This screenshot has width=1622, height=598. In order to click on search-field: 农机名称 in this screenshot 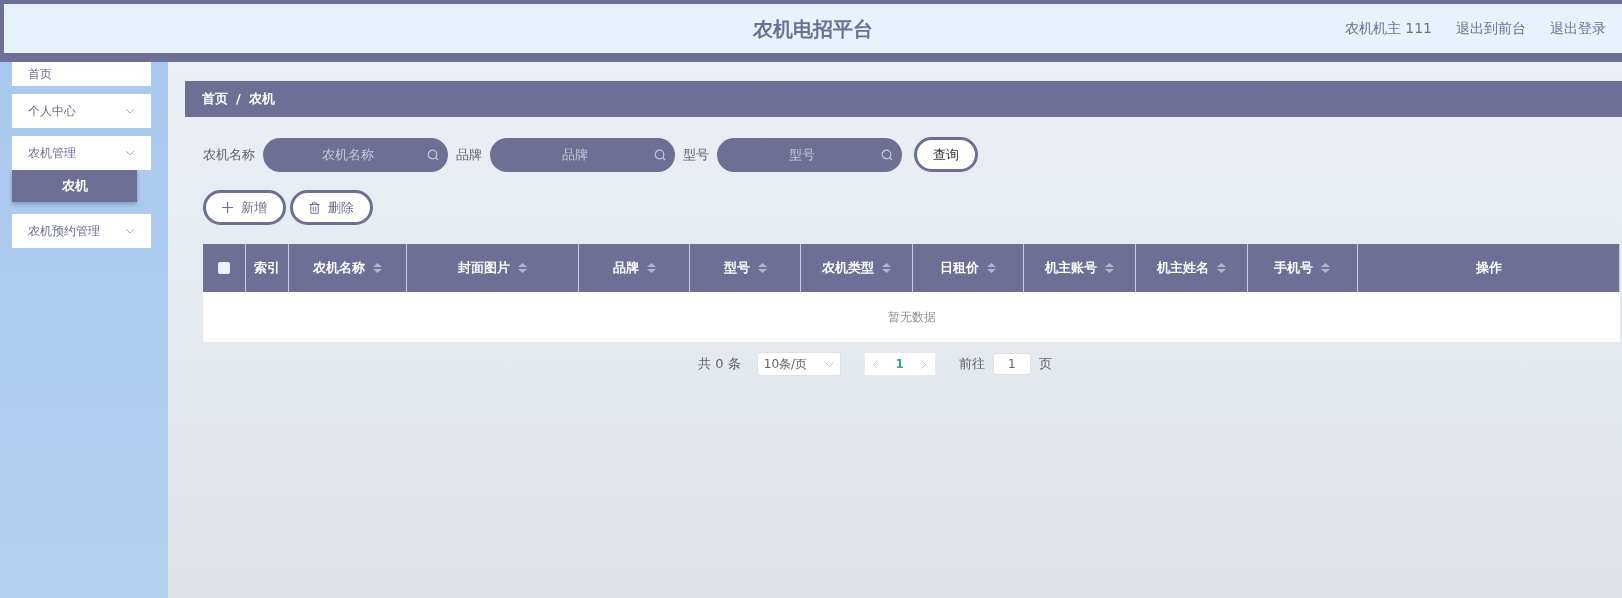, I will do `click(355, 154)`.